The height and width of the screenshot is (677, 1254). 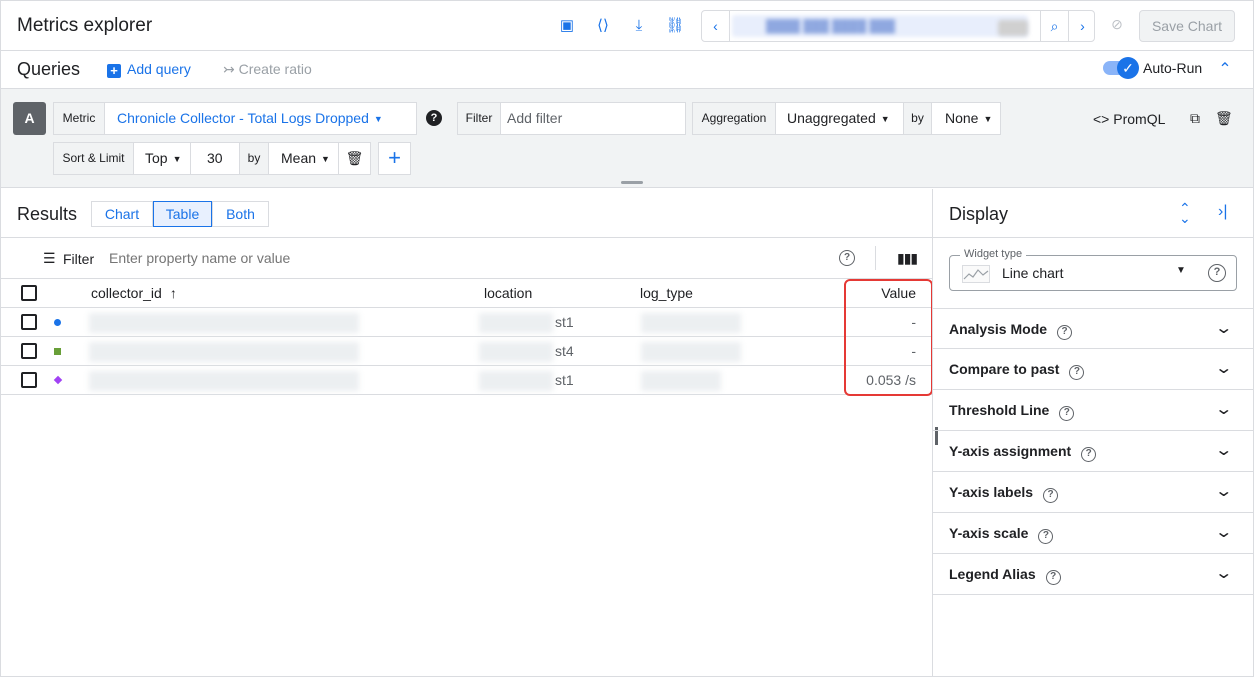 I want to click on tab-chart: Chart, so click(x=122, y=214).